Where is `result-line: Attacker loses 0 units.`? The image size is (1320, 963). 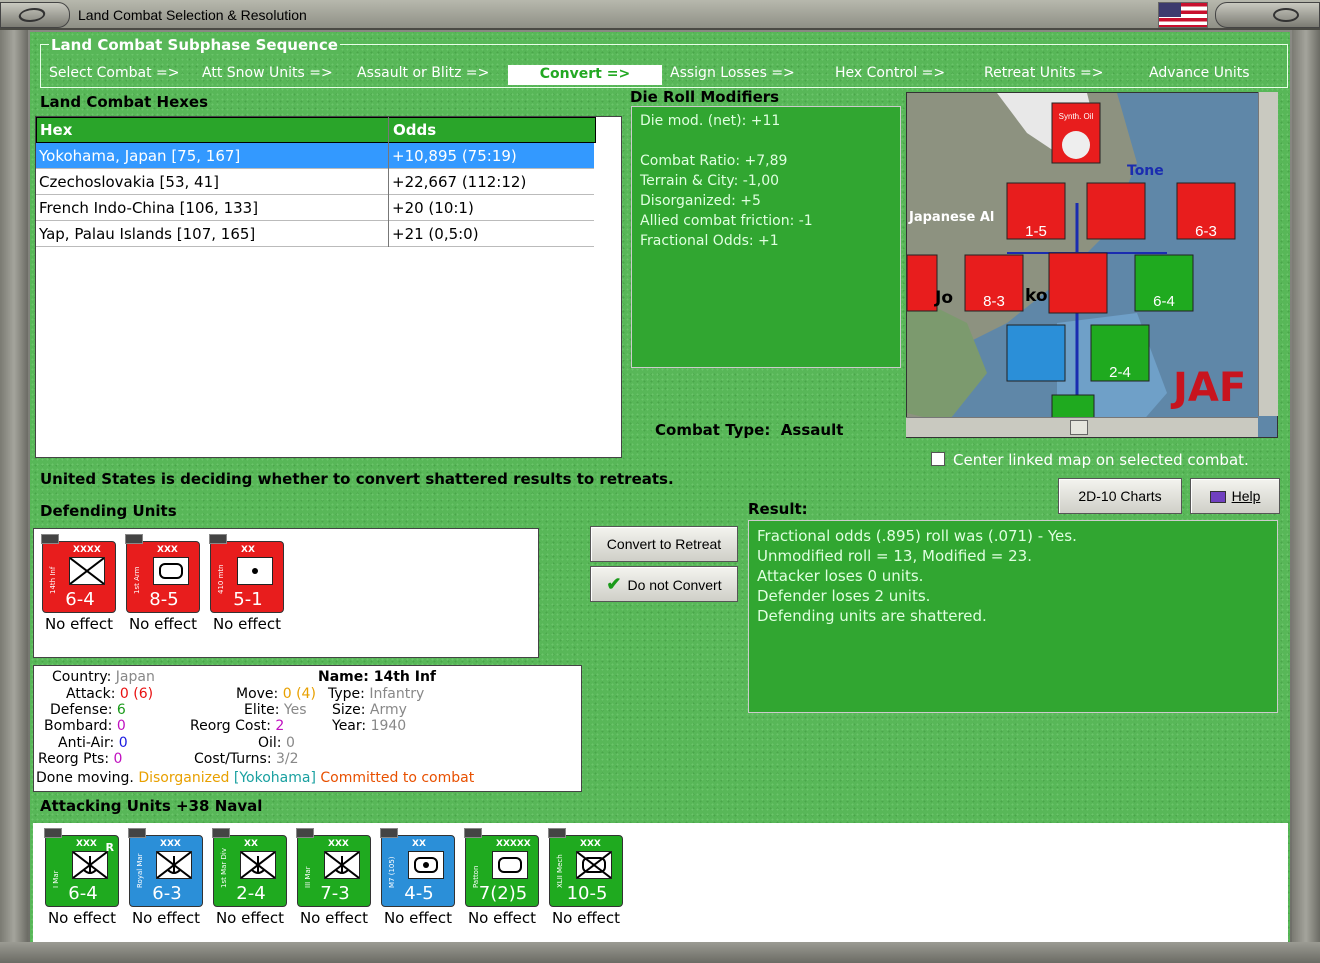
result-line: Attacker loses 0 units. is located at coordinates (840, 576).